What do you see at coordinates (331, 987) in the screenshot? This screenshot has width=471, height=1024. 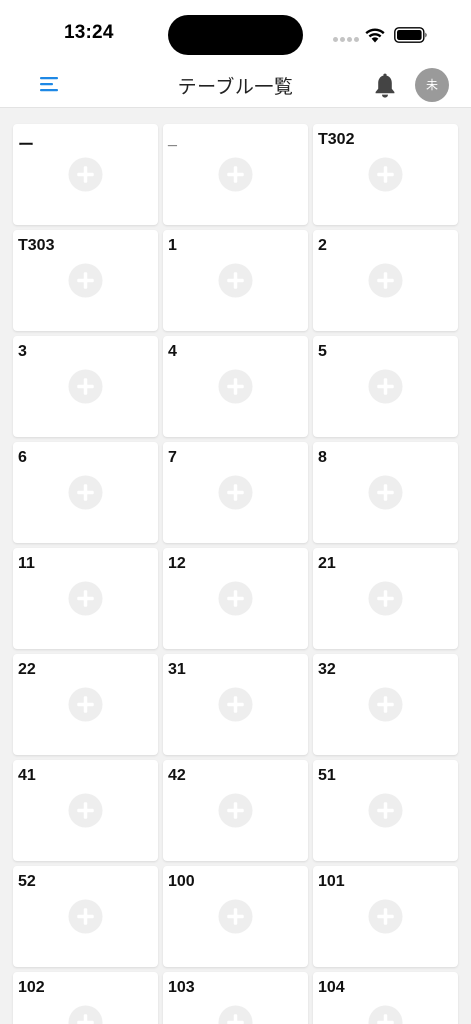 I see `table-name: 104` at bounding box center [331, 987].